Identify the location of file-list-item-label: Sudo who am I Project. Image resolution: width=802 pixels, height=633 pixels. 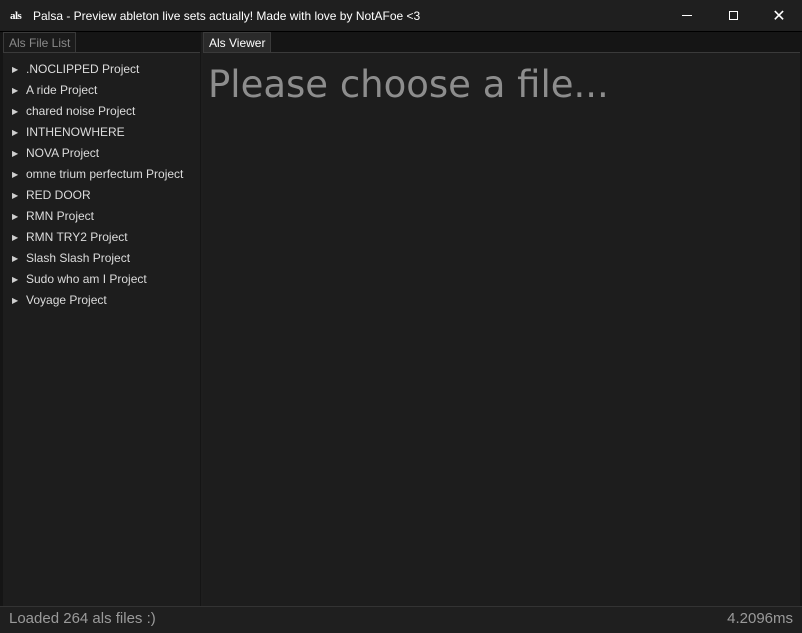
(86, 279).